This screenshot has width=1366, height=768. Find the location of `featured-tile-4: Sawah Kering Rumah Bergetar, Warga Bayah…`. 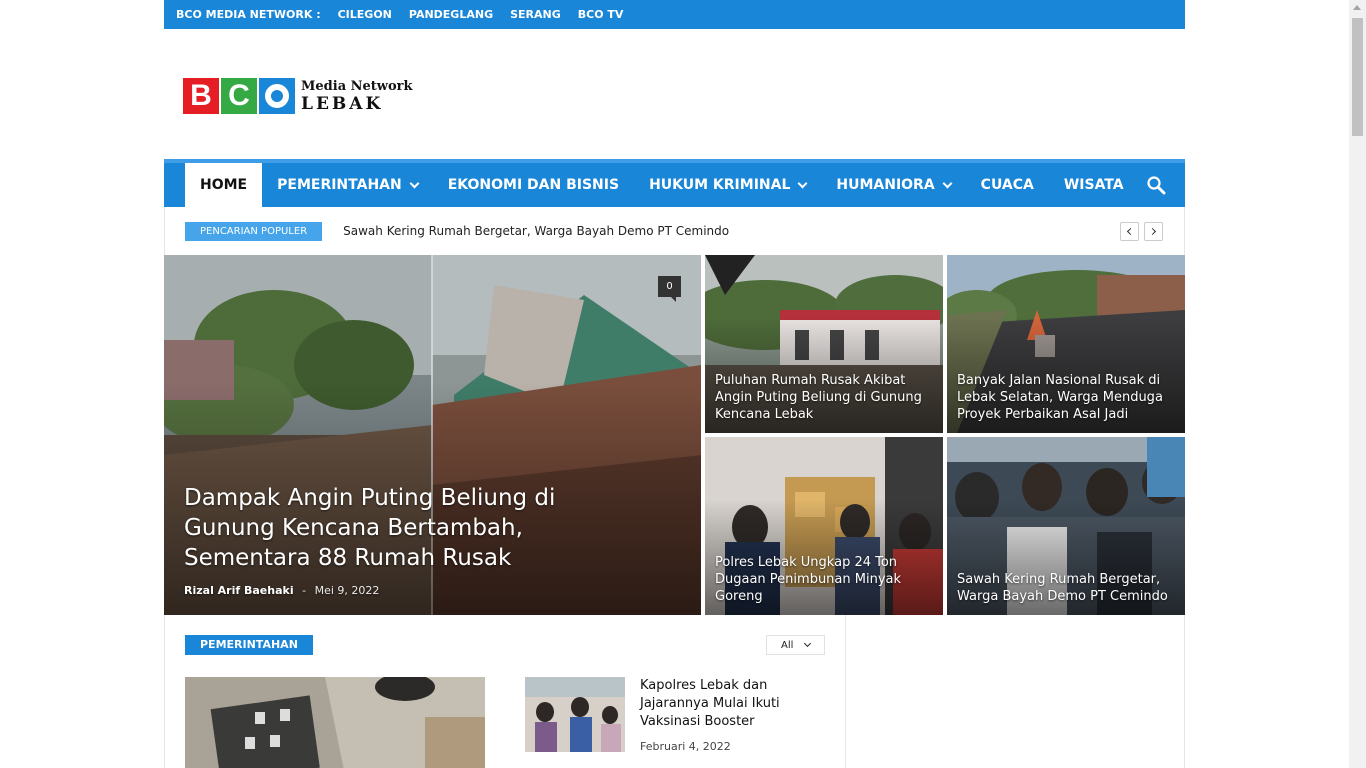

featured-tile-4: Sawah Kering Rumah Bergetar, Warga Bayah… is located at coordinates (1066, 526).